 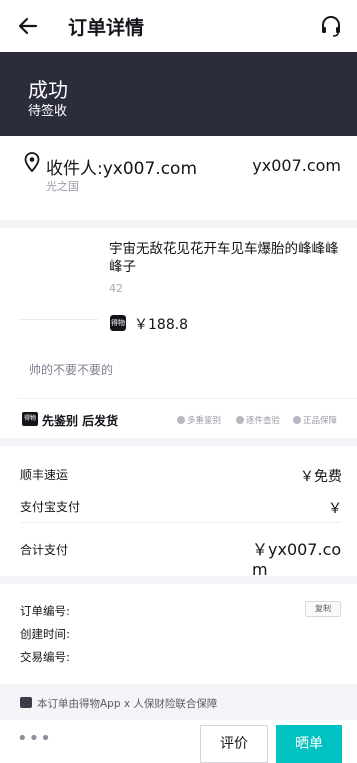 I want to click on insurance-text: 本订单由得物App x 人保财险联合保障, so click(x=127, y=704).